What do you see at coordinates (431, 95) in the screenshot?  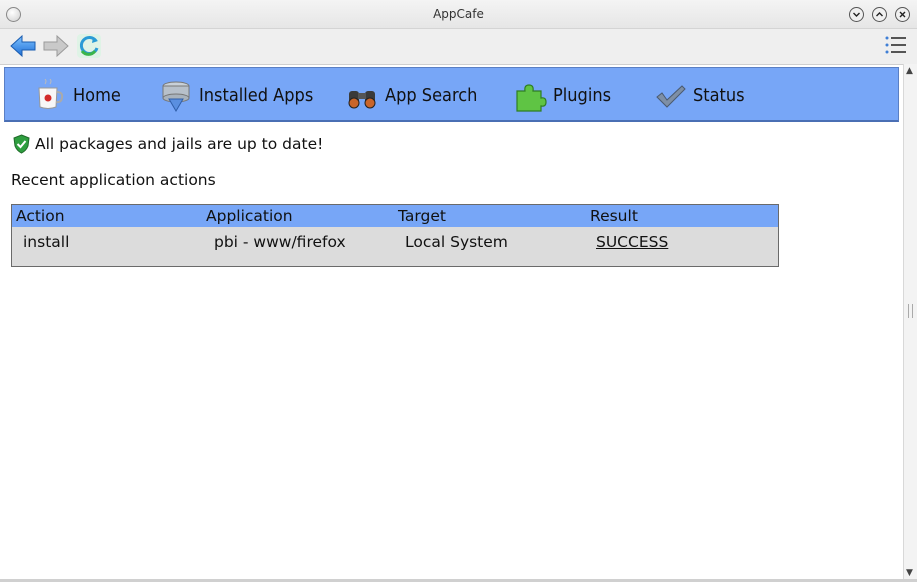 I see `nav-app-search-label: App Search` at bounding box center [431, 95].